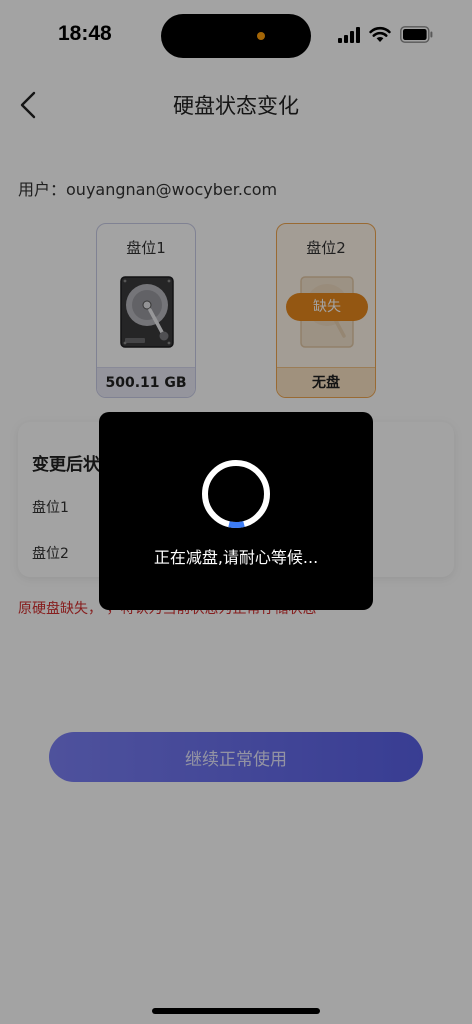 The width and height of the screenshot is (472, 1024). I want to click on home-indicator, so click(236, 1011).